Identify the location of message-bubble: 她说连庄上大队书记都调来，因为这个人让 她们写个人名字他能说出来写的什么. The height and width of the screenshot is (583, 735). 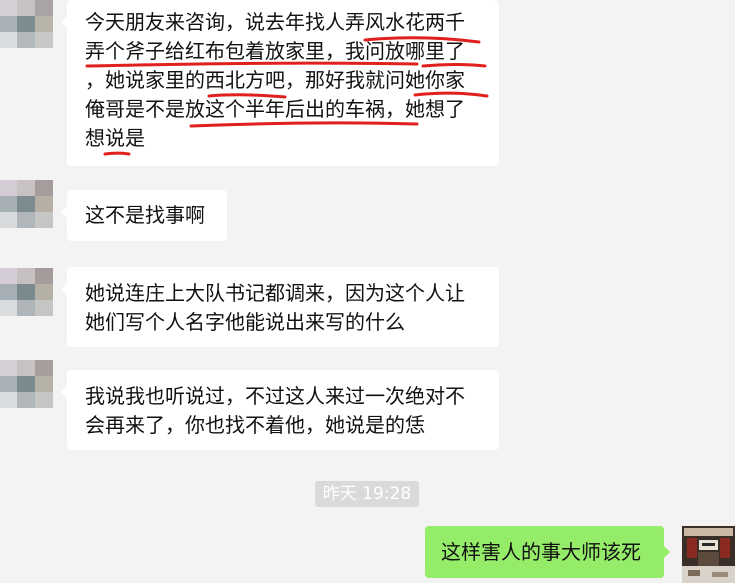
(280, 307).